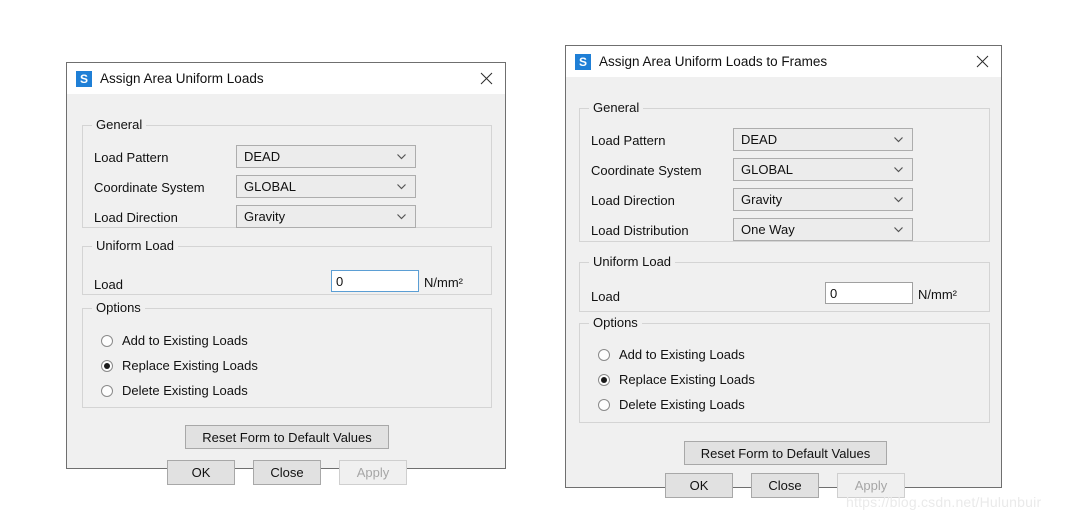  What do you see at coordinates (182, 78) in the screenshot?
I see `dialog-title: Assign Area Uniform Loads` at bounding box center [182, 78].